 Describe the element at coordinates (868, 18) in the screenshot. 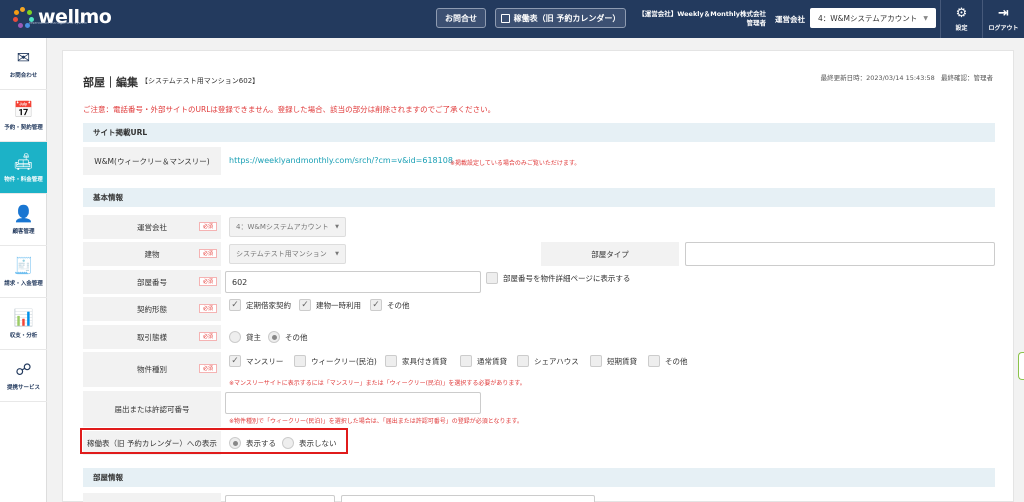

I see `operator-select-value: 4：W&Mシステムアカウント` at that location.